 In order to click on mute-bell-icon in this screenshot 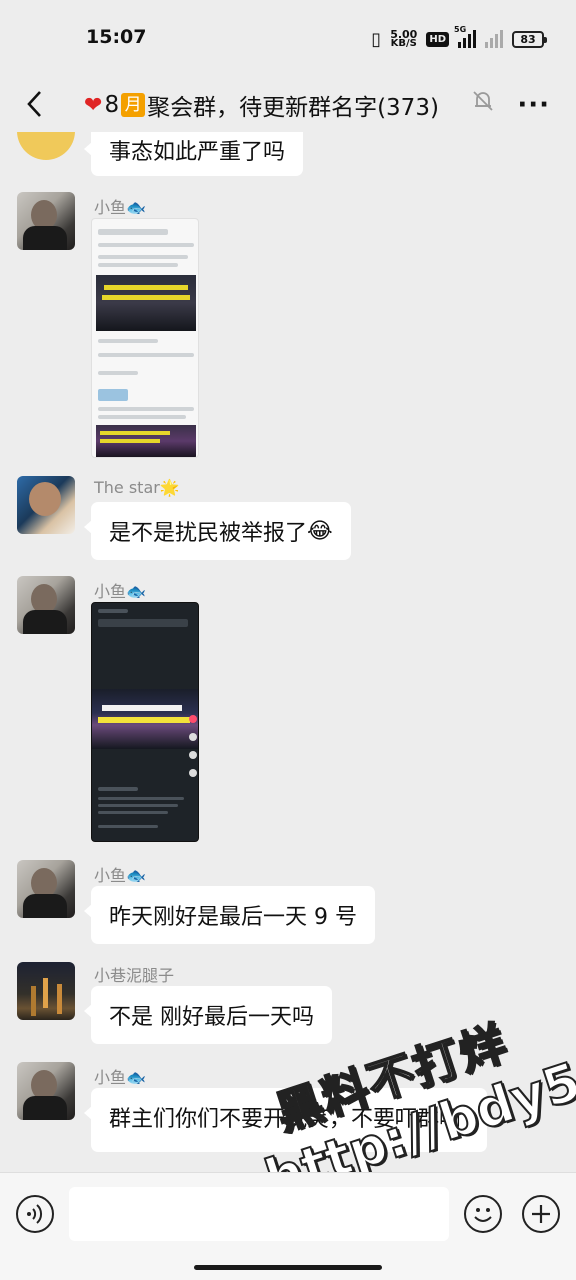, I will do `click(483, 101)`.